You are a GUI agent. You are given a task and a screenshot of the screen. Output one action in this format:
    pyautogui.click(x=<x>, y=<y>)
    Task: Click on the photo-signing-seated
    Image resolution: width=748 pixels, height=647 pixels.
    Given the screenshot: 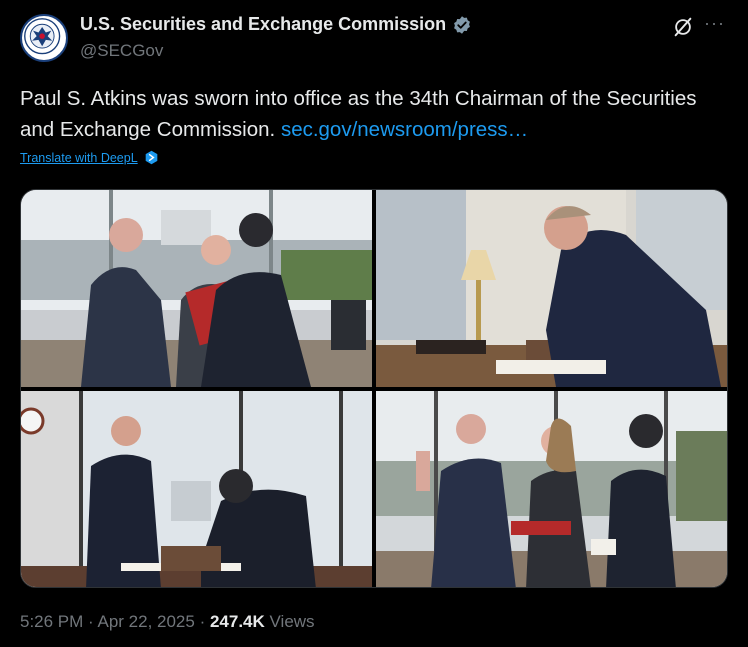 What is the action you would take?
    pyautogui.click(x=196, y=489)
    